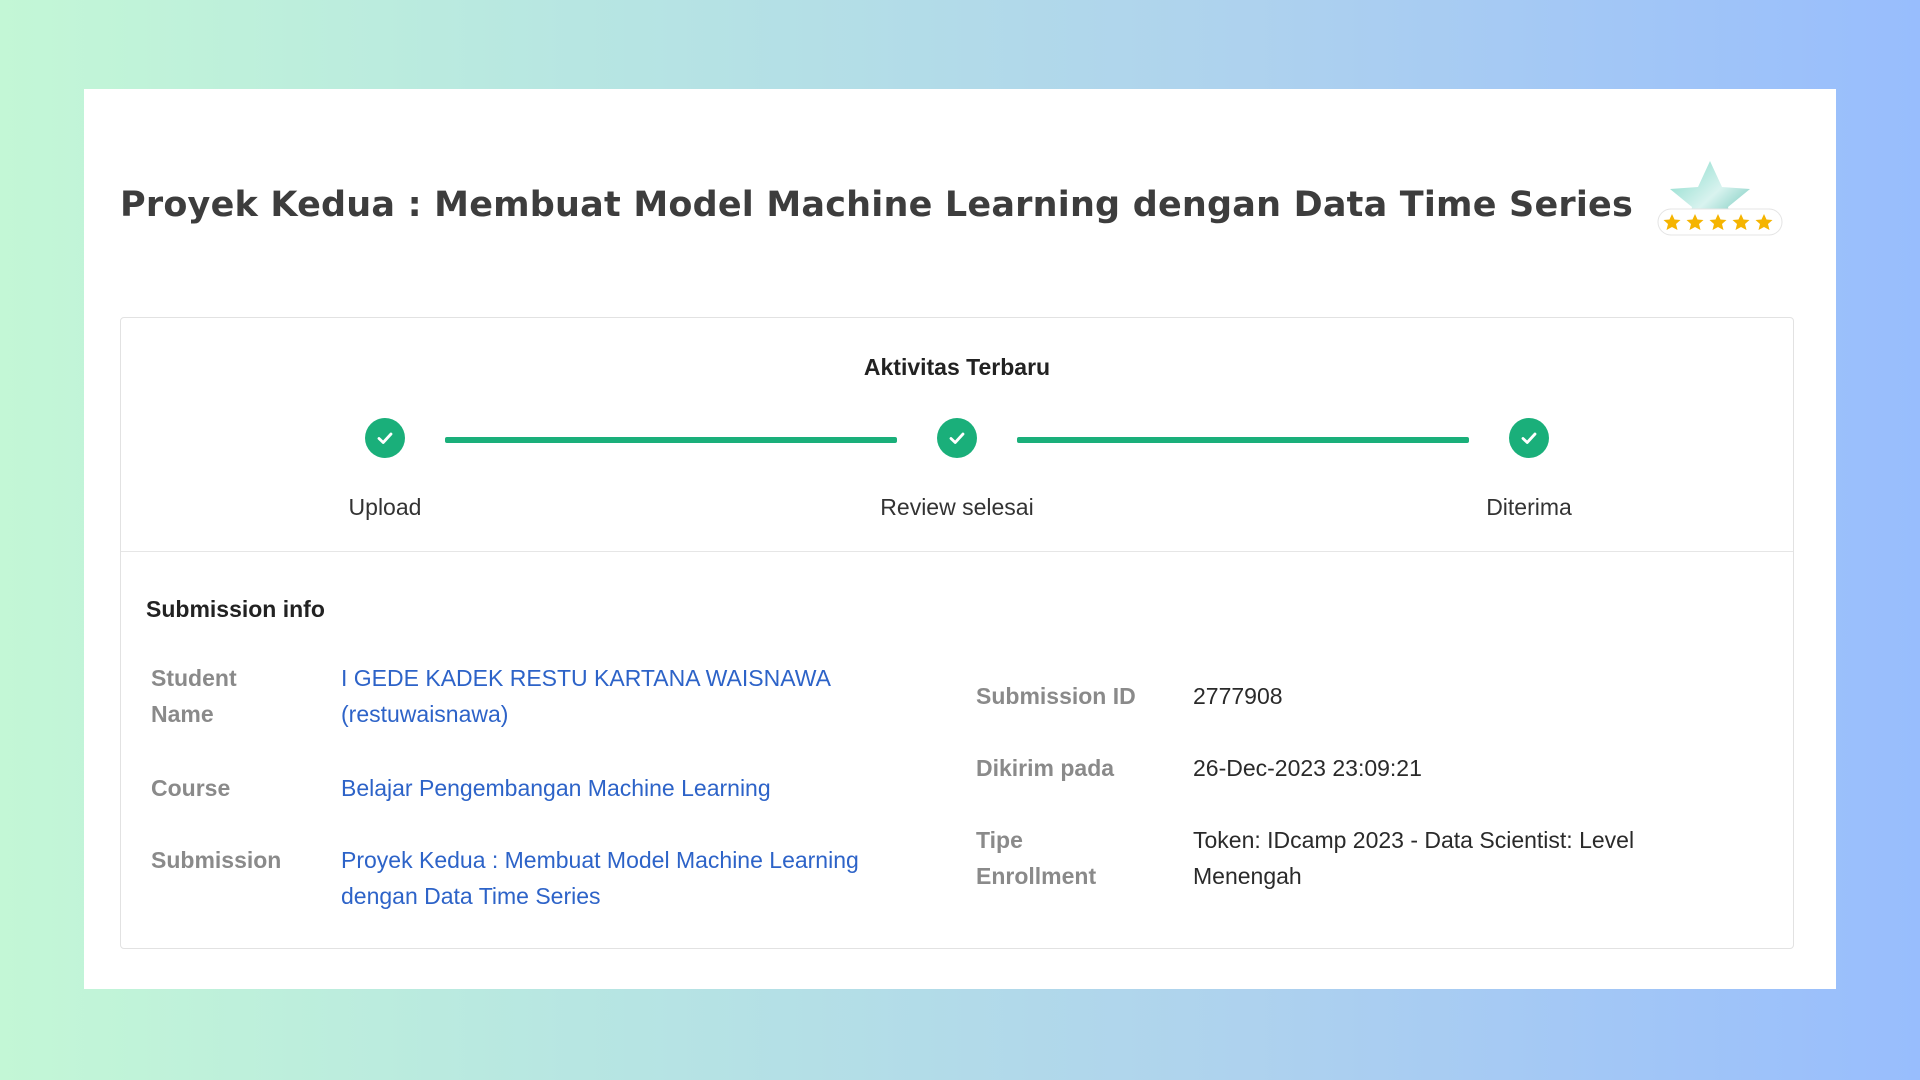 The width and height of the screenshot is (1920, 1080). Describe the element at coordinates (191, 788) in the screenshot. I see `course-label: Course` at that location.